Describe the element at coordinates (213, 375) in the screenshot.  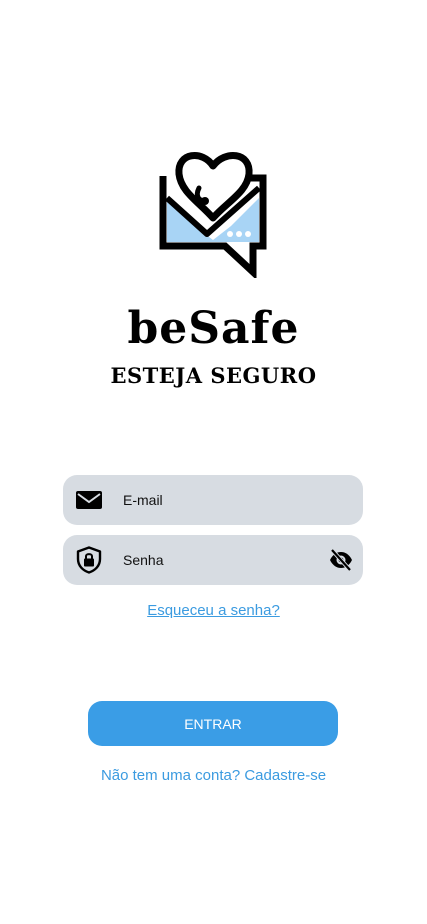
I see `brand-tagline: ESTEJA SEGURO` at that location.